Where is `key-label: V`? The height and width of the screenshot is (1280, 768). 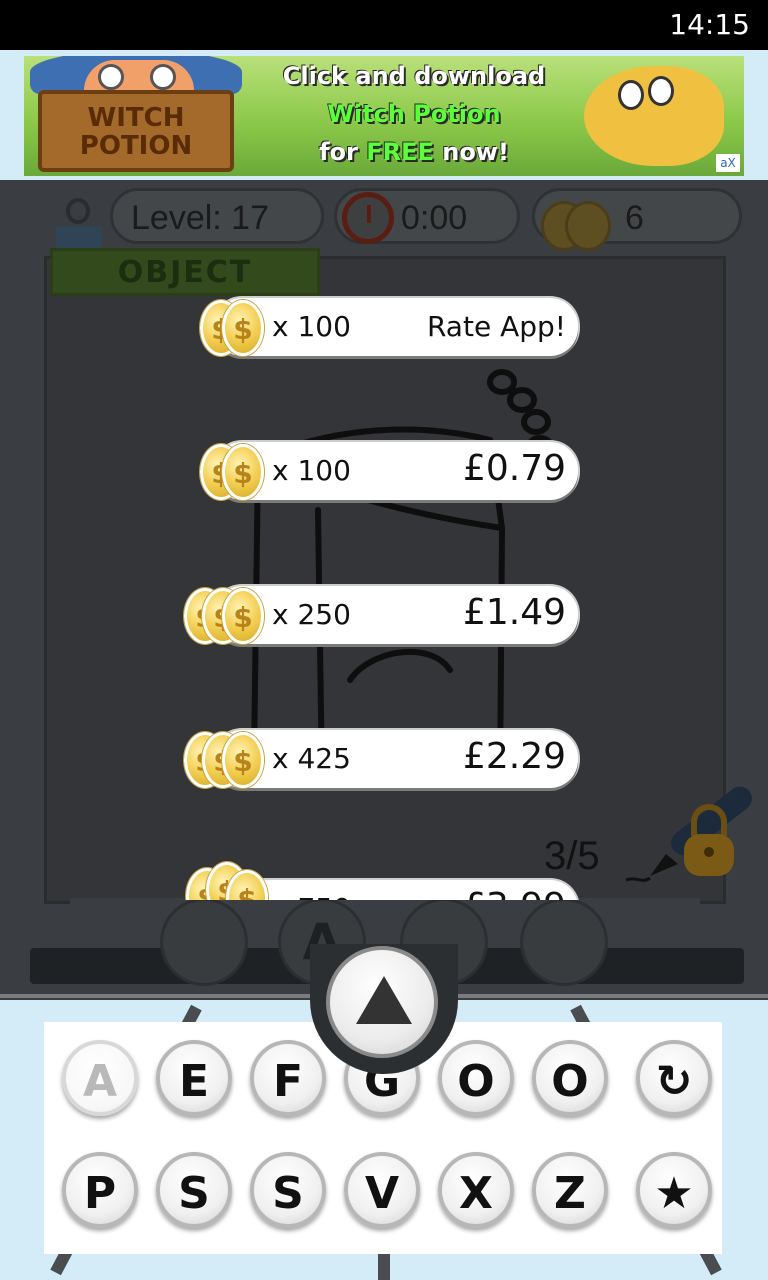
key-label: V is located at coordinates (382, 1193).